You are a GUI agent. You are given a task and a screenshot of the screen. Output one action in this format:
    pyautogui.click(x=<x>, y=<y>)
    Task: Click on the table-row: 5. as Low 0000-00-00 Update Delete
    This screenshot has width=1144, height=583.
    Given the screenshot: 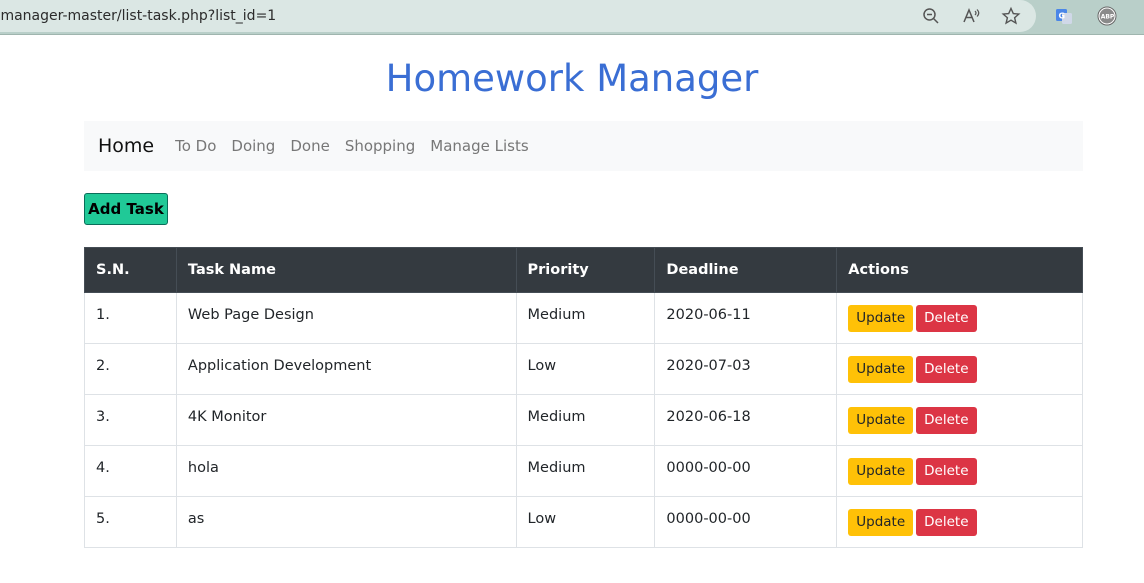 What is the action you would take?
    pyautogui.click(x=583, y=522)
    